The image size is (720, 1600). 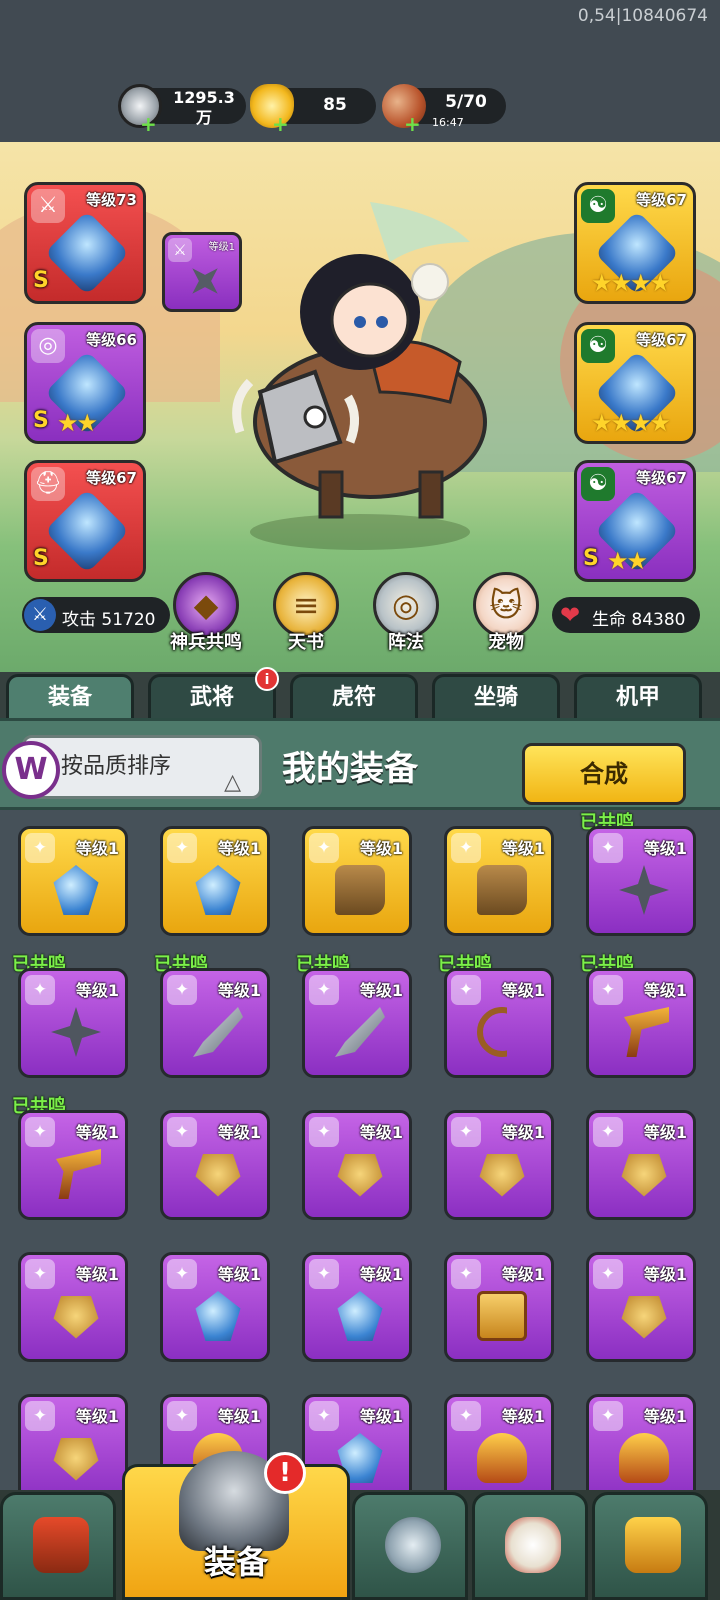 I want to click on weapon-slot: ⚔ 等级73 S, so click(x=85, y=243).